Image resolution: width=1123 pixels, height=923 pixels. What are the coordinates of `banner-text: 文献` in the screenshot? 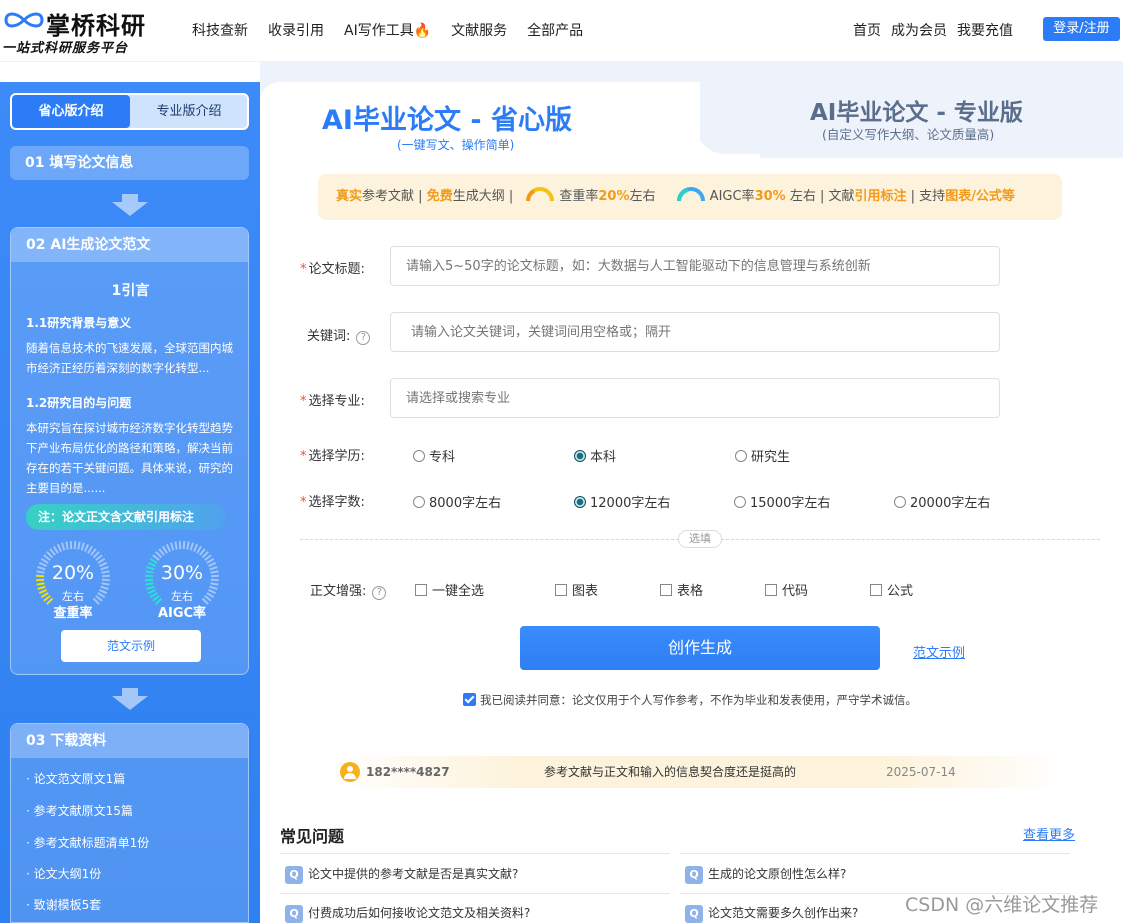 It's located at (841, 196).